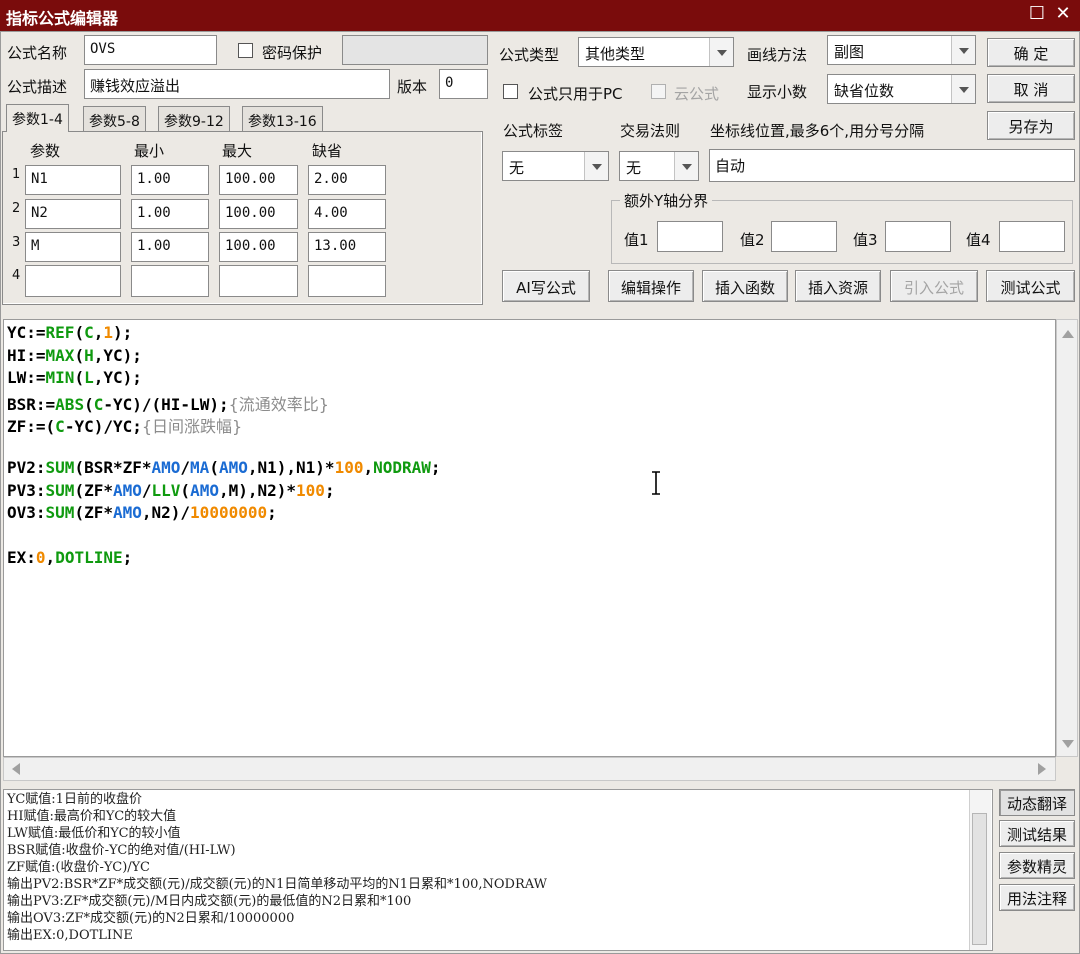 Image resolution: width=1080 pixels, height=954 pixels. What do you see at coordinates (1031, 88) in the screenshot?
I see `cancel-button: 取 消` at bounding box center [1031, 88].